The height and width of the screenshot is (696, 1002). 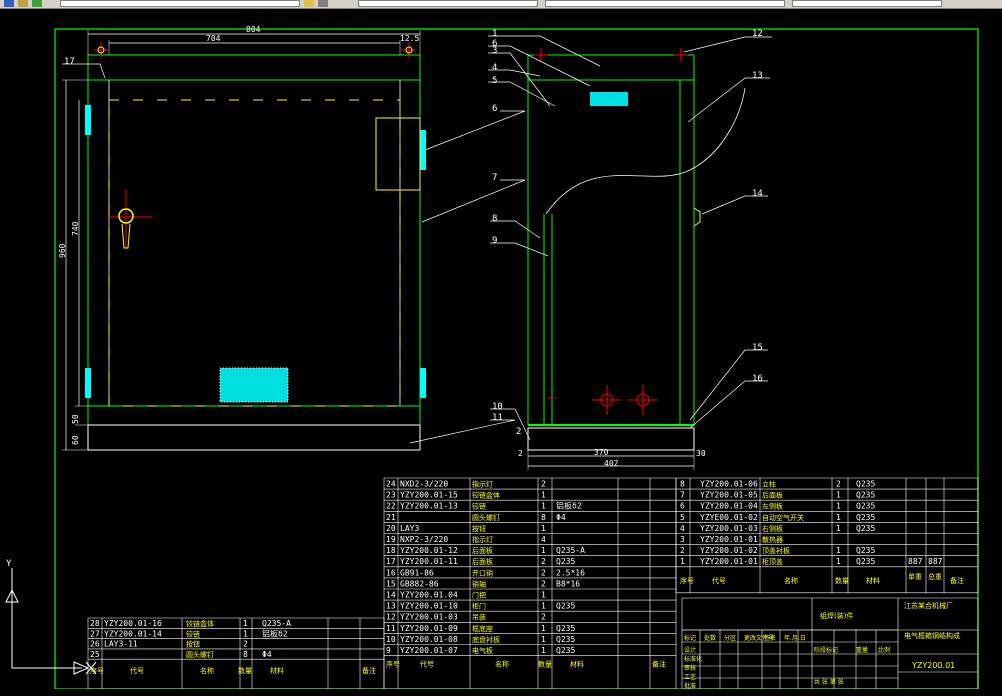 I want to click on svg-text: 10, so click(x=497, y=407).